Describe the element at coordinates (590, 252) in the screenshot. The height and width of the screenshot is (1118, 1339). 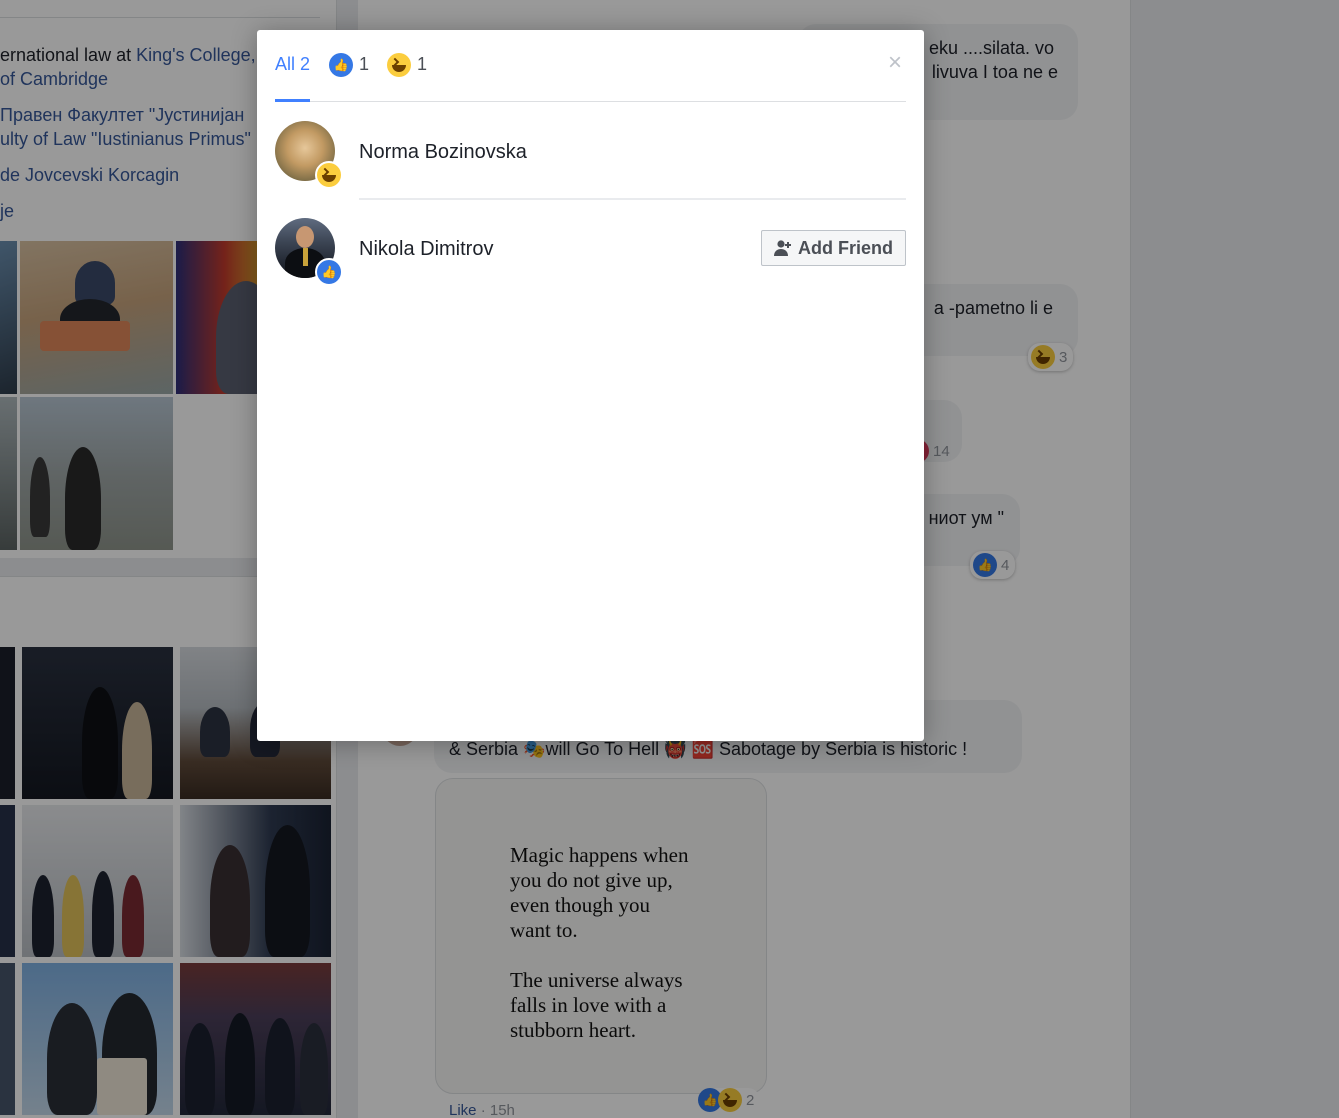
I see `reaction-list-item: Nikola Dimitrov Add Friend` at that location.